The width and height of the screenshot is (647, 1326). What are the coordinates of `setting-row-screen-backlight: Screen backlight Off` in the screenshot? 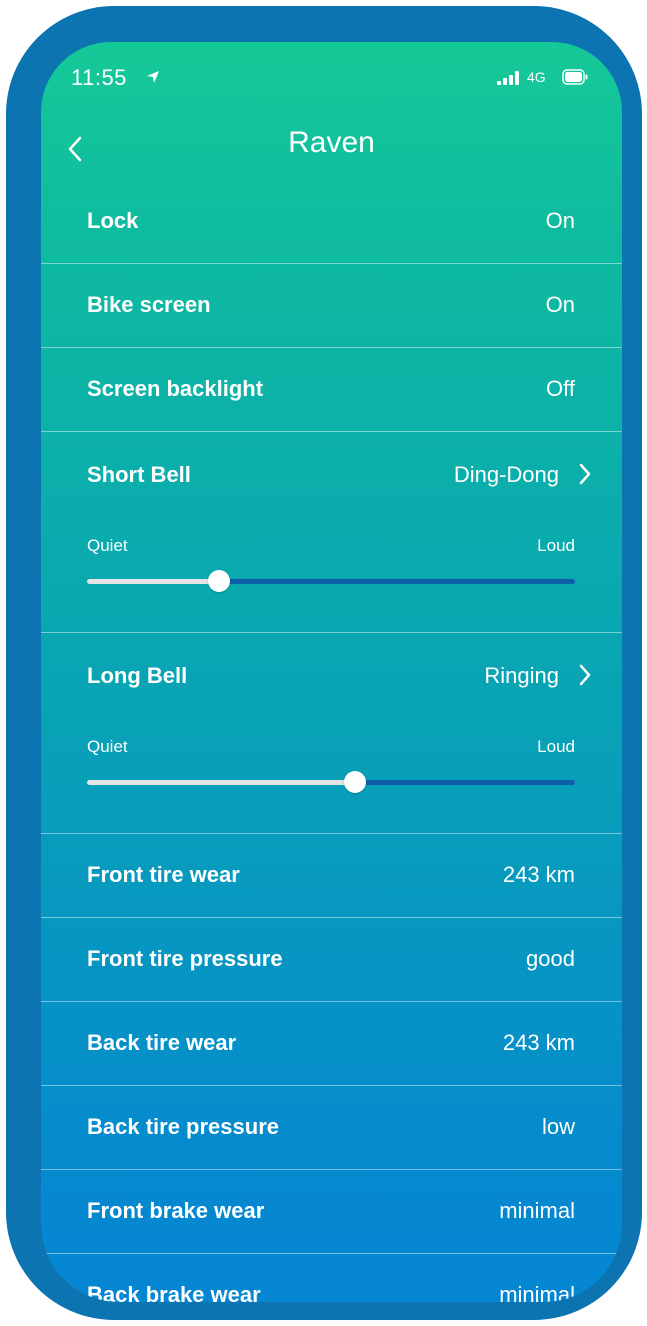 It's located at (331, 390).